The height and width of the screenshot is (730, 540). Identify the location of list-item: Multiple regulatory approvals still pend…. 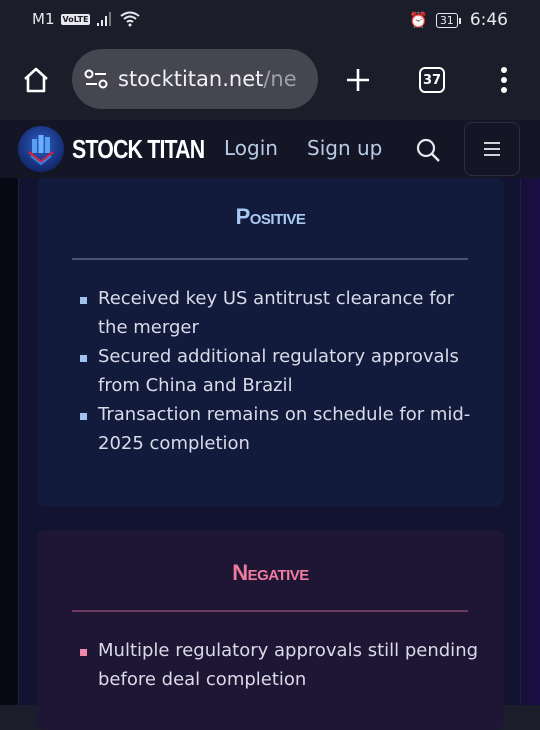
(280, 665).